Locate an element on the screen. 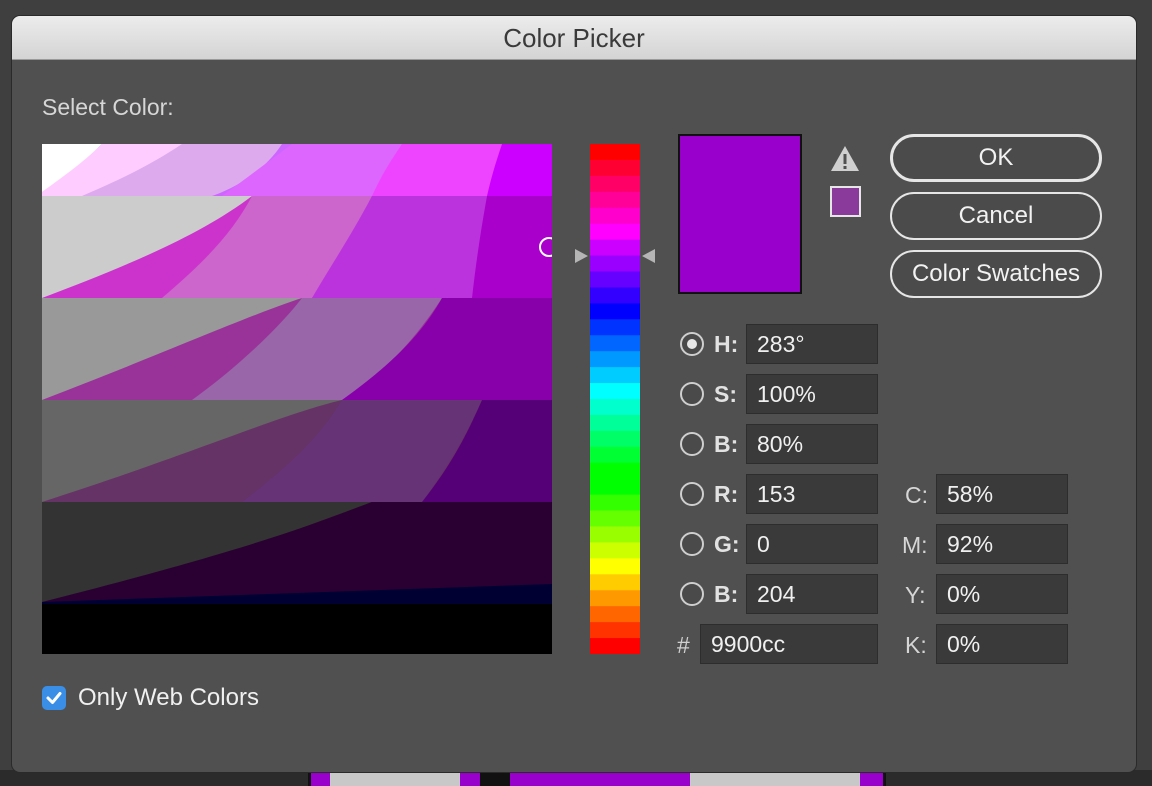 The width and height of the screenshot is (1152, 786). title-bar: Color Picker is located at coordinates (574, 38).